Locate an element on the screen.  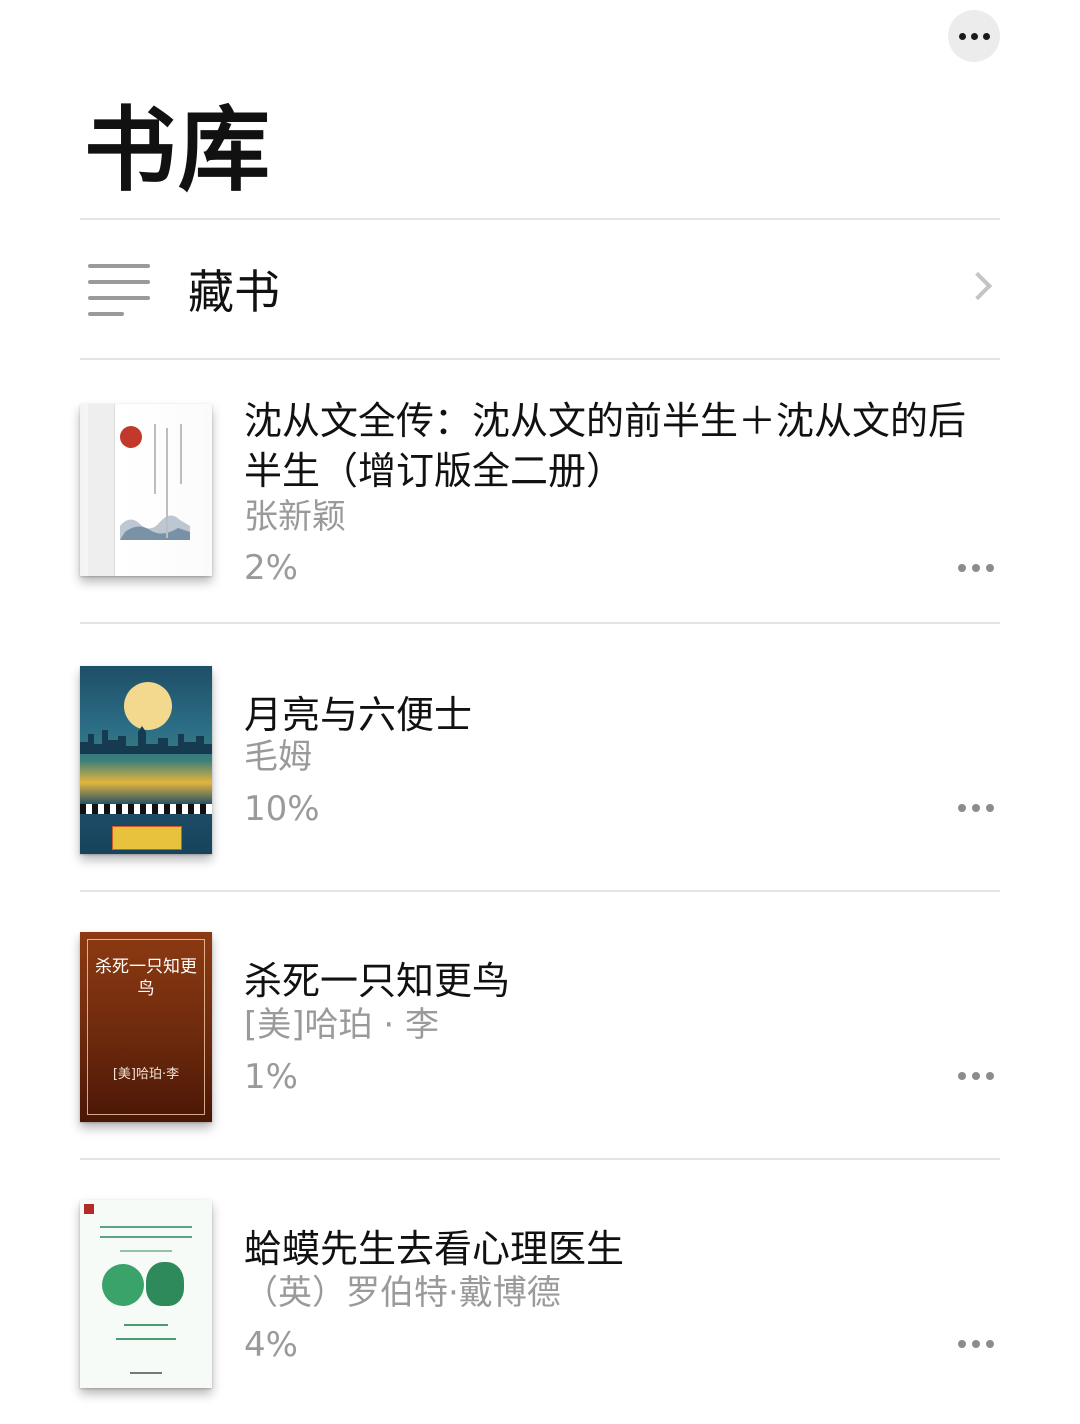
book-title: 沈从文全传：沈从文的前半生＋沈从文的后半生（增订版全二册） is located at coordinates (605, 446).